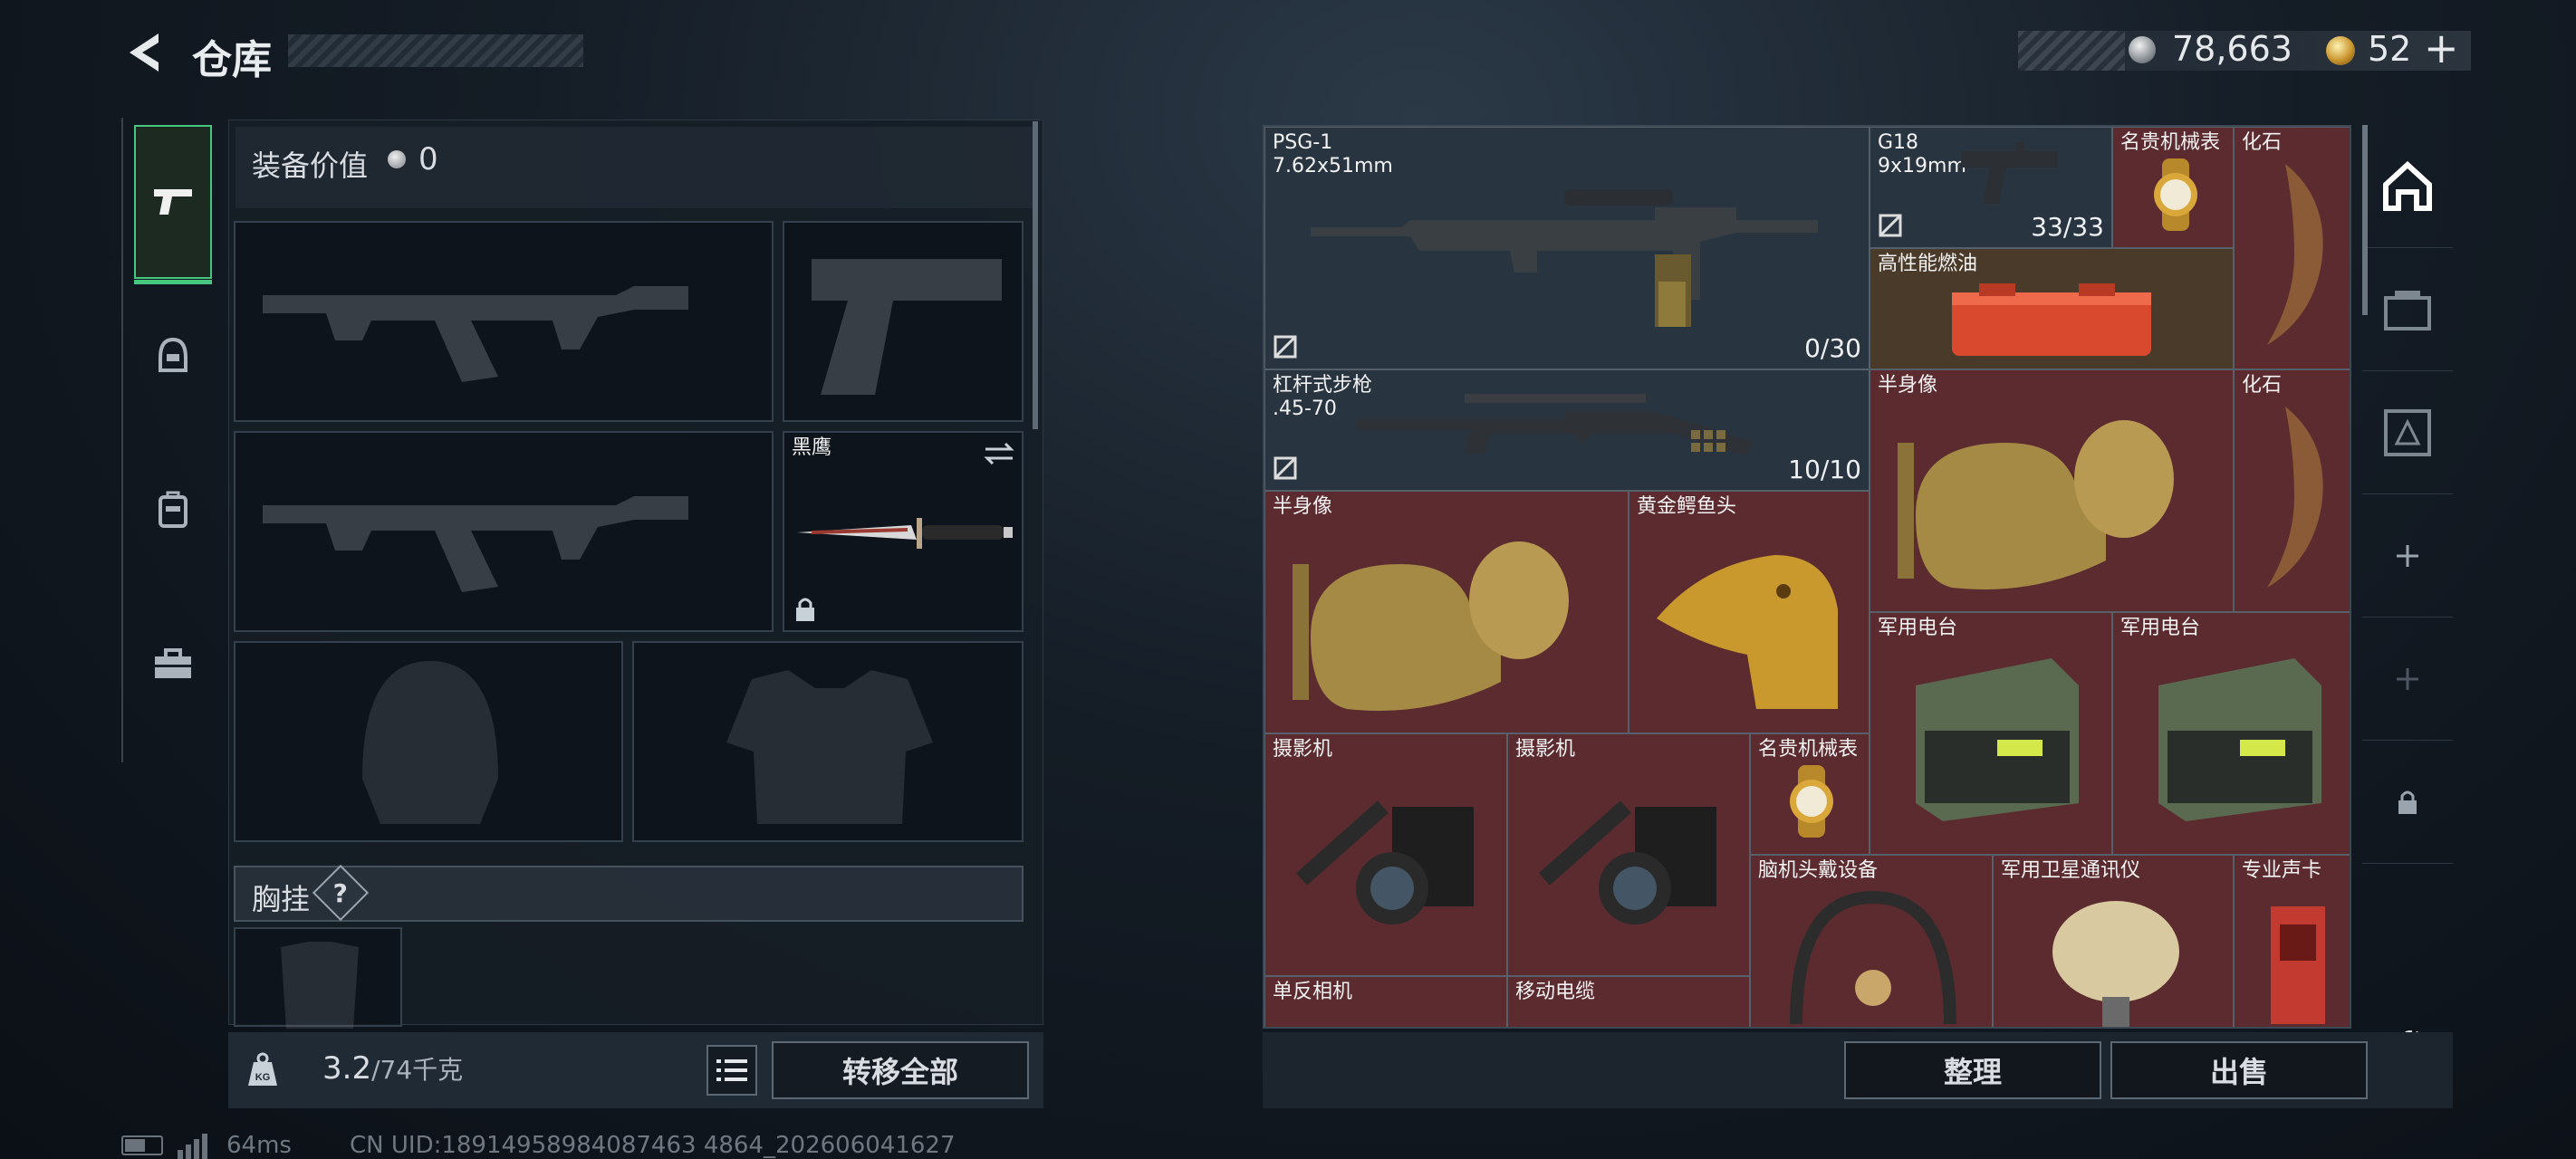  Describe the element at coordinates (262, 1069) in the screenshot. I see `weight-icon: KG` at that location.